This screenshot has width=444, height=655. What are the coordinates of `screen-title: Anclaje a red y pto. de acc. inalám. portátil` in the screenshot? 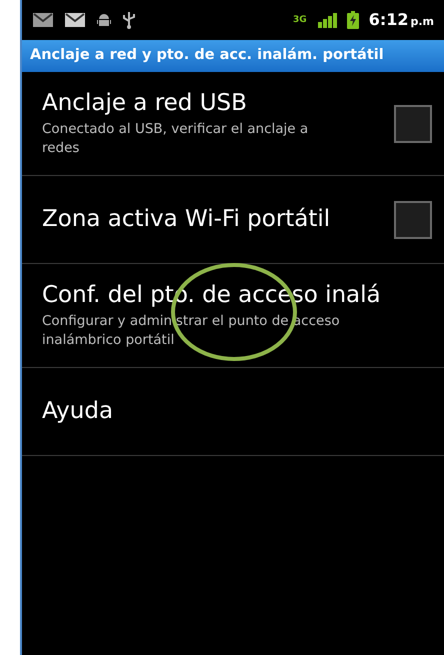 It's located at (207, 56).